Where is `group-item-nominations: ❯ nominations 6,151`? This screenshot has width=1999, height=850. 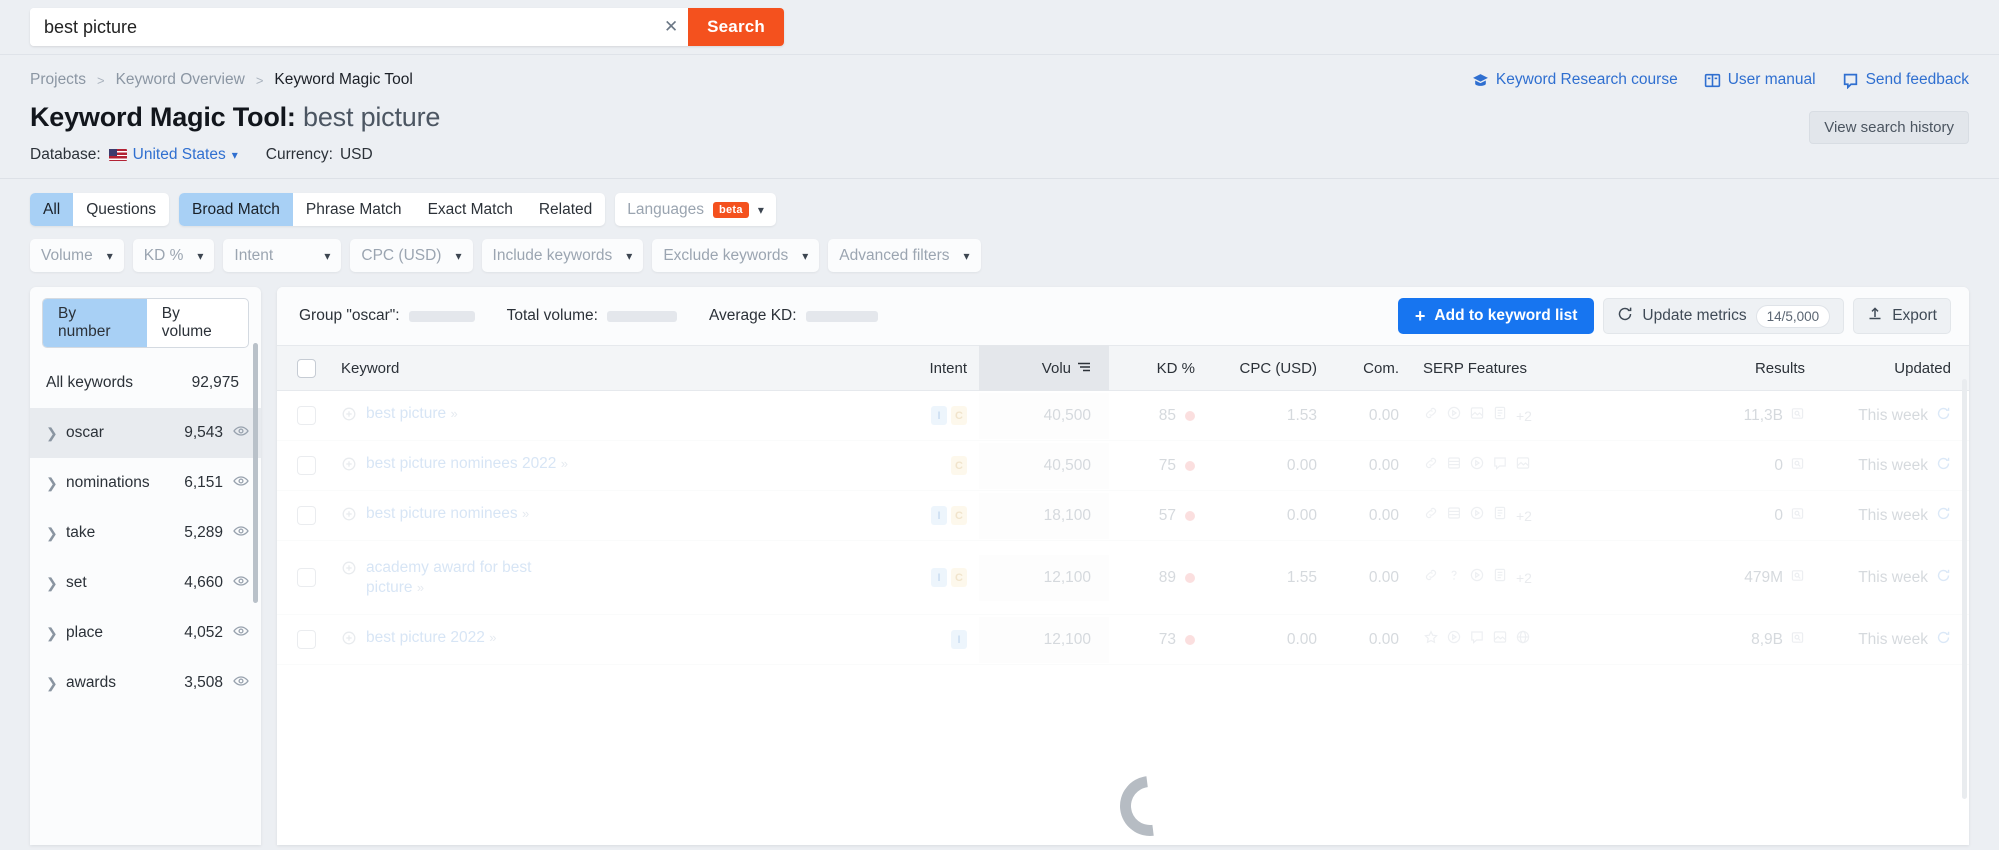 group-item-nominations: ❯ nominations 6,151 is located at coordinates (145, 483).